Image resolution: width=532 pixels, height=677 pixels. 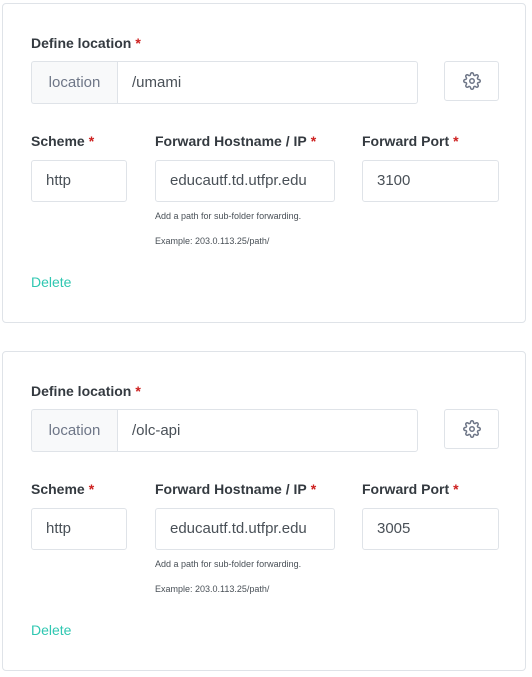 I want to click on location-path-input: /umami, so click(x=267, y=82).